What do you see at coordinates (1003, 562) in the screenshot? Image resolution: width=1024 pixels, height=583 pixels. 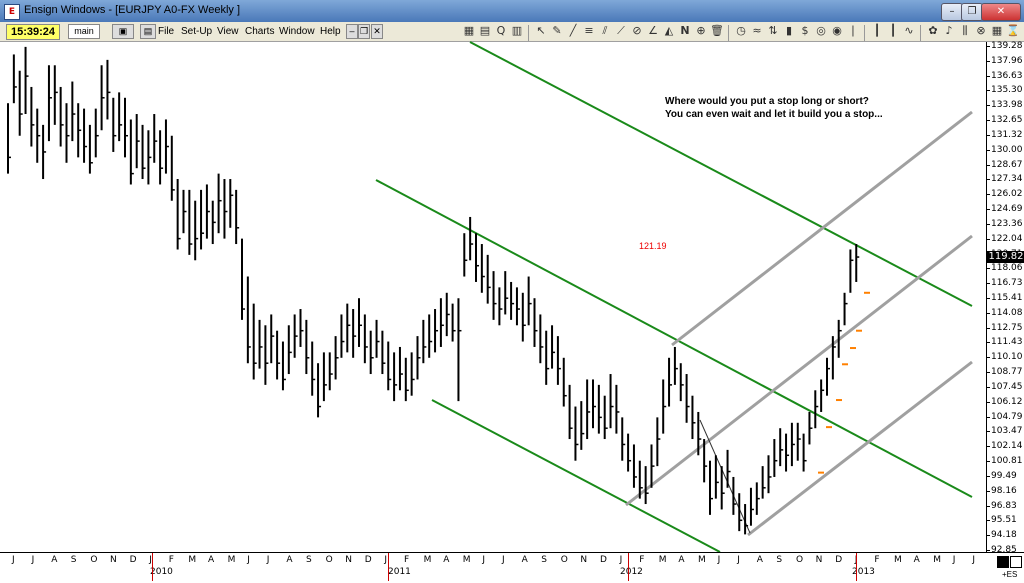 I see `color-toggle-black` at bounding box center [1003, 562].